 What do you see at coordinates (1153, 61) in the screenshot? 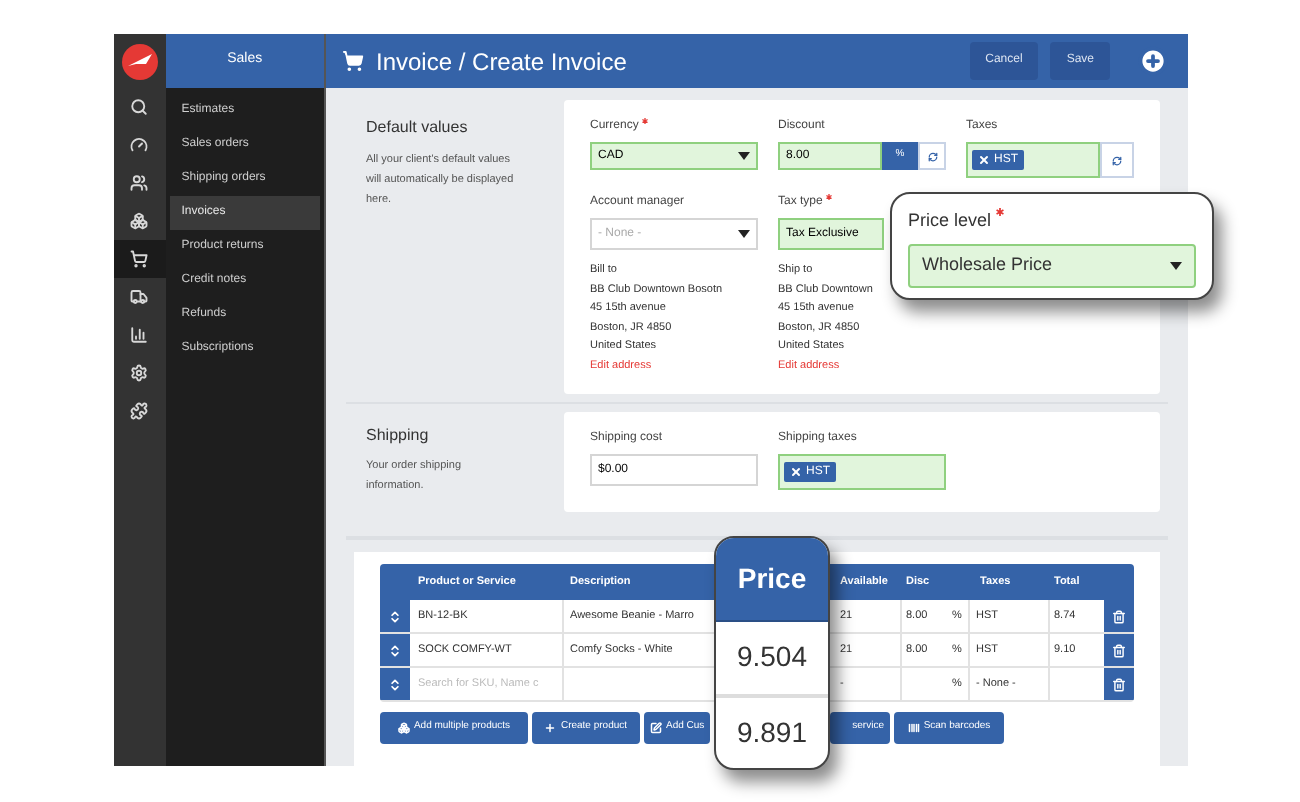
I see `add-icon` at bounding box center [1153, 61].